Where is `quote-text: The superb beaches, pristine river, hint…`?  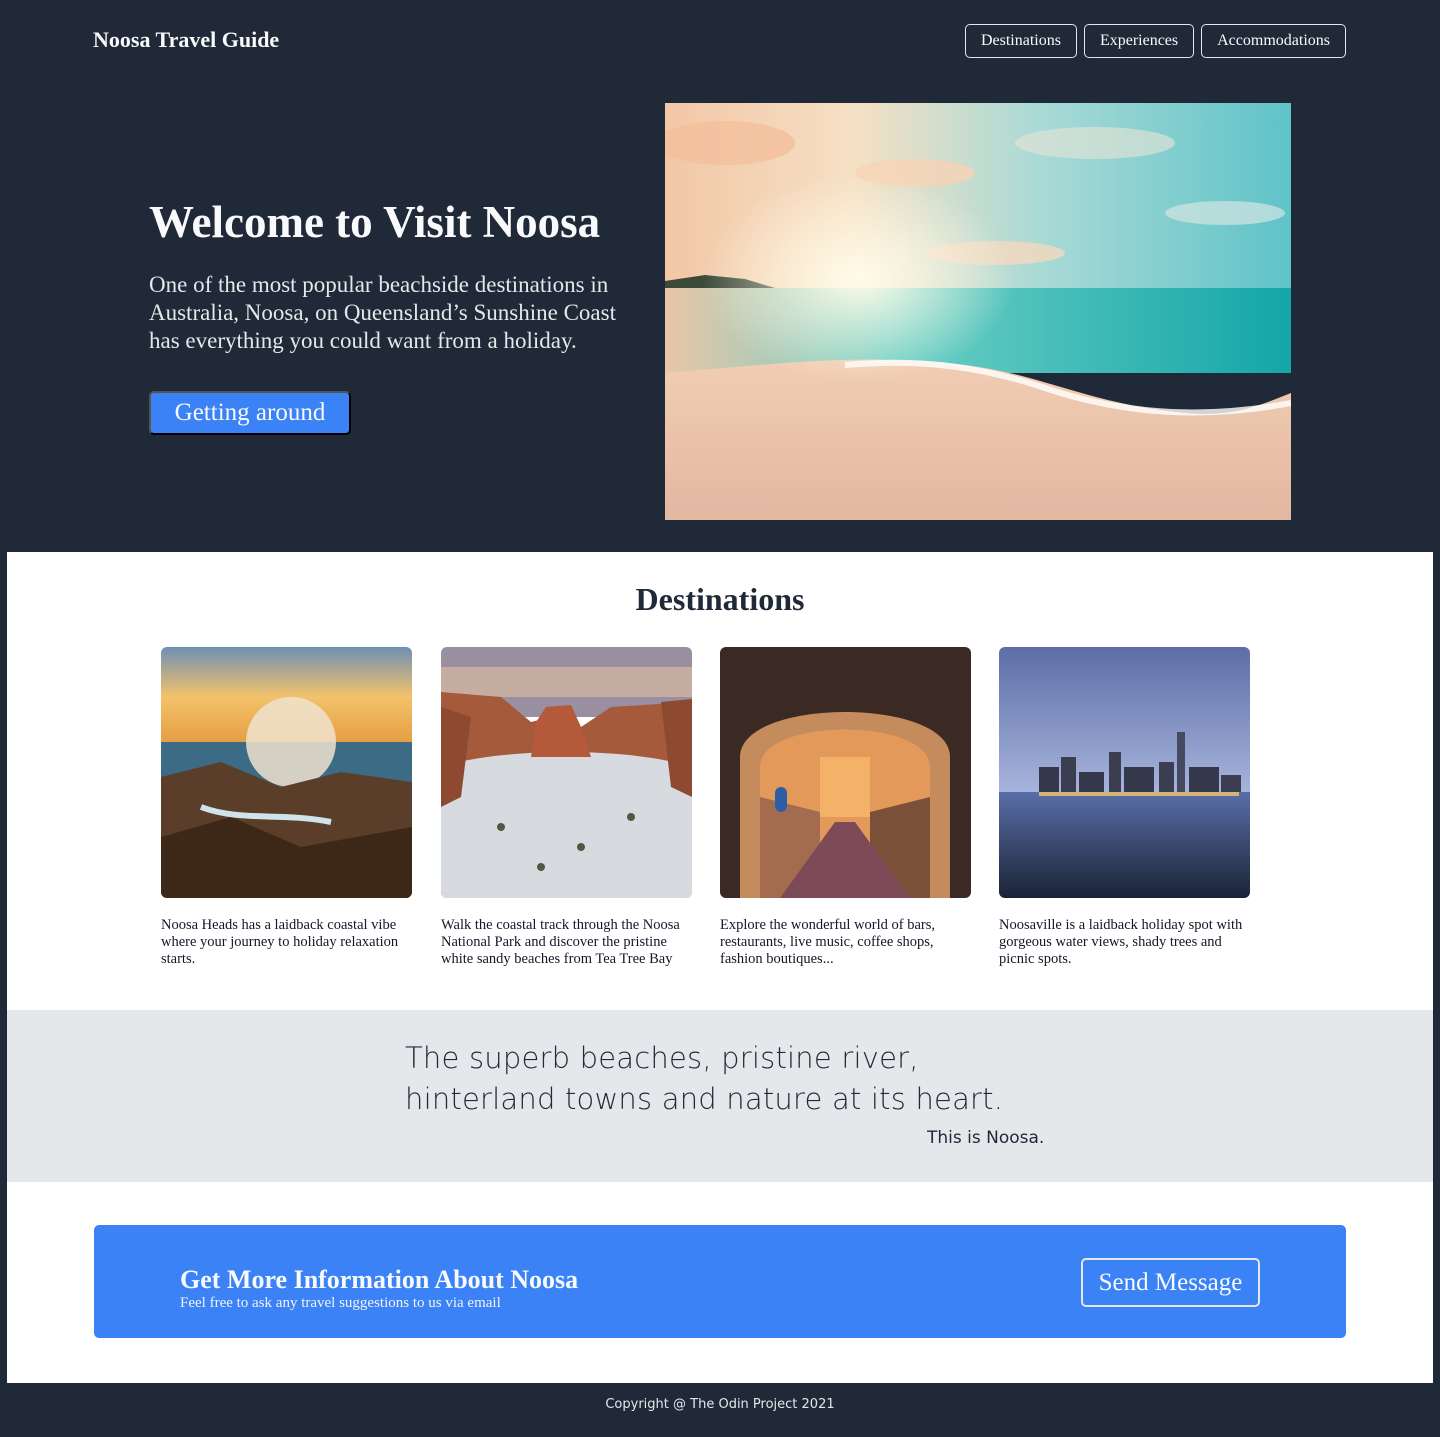
quote-text: The superb beaches, pristine river, hint… is located at coordinates (704, 1078).